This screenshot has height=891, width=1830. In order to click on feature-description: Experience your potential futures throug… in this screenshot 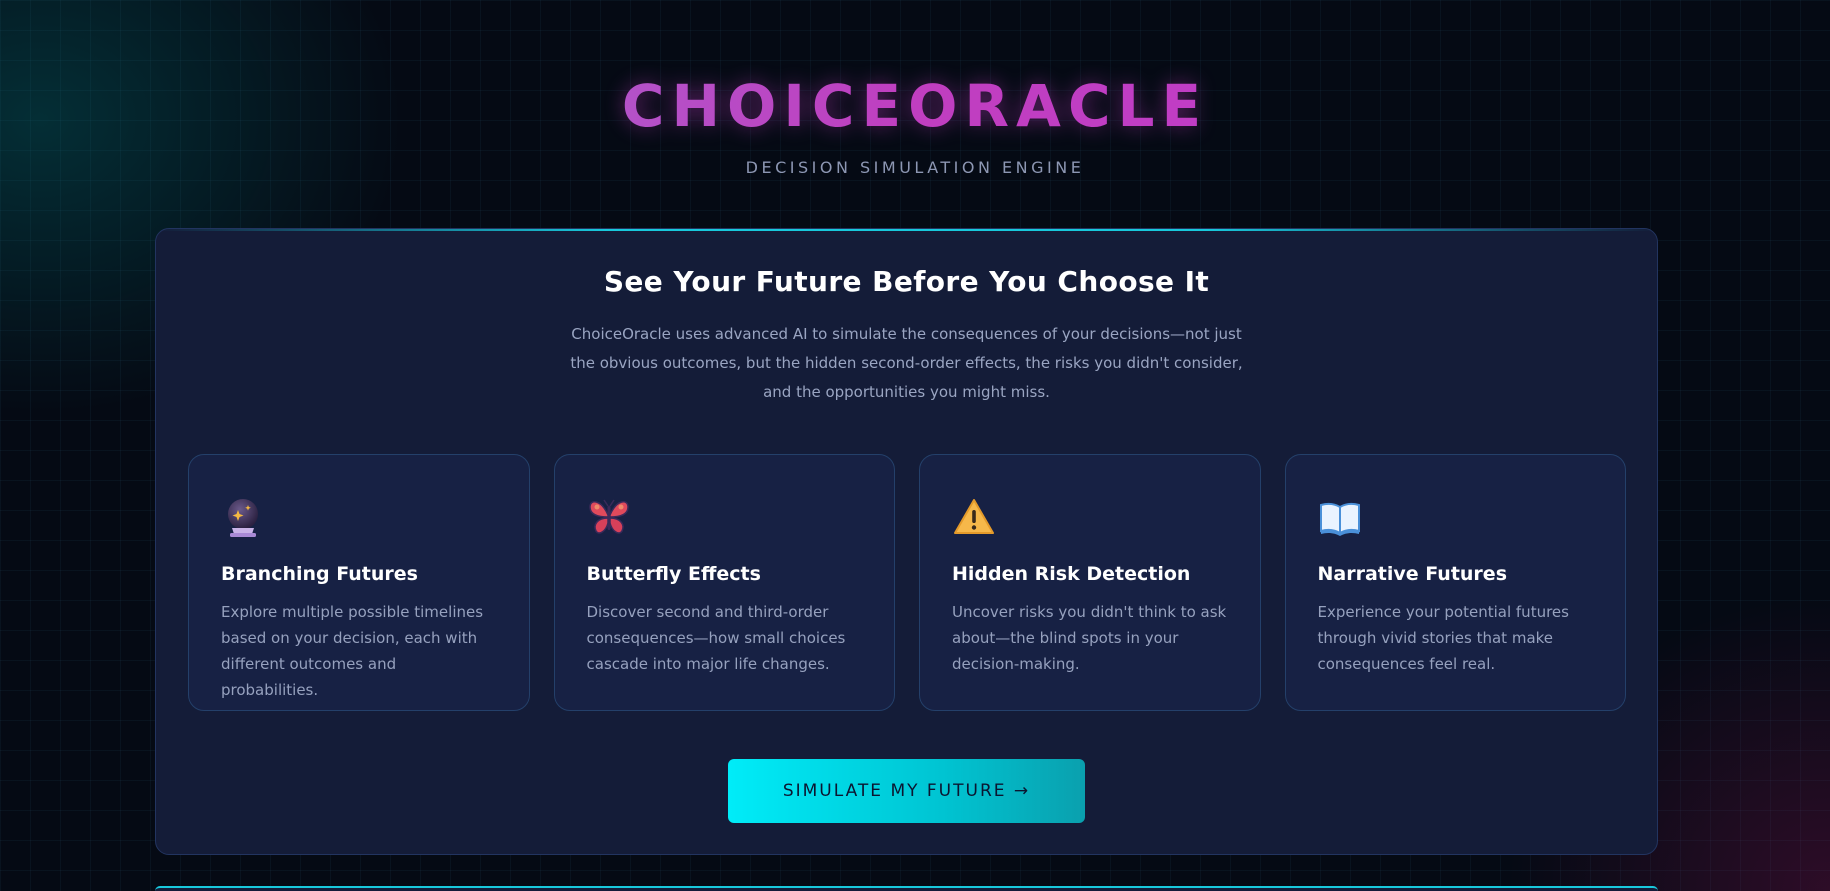, I will do `click(1443, 638)`.